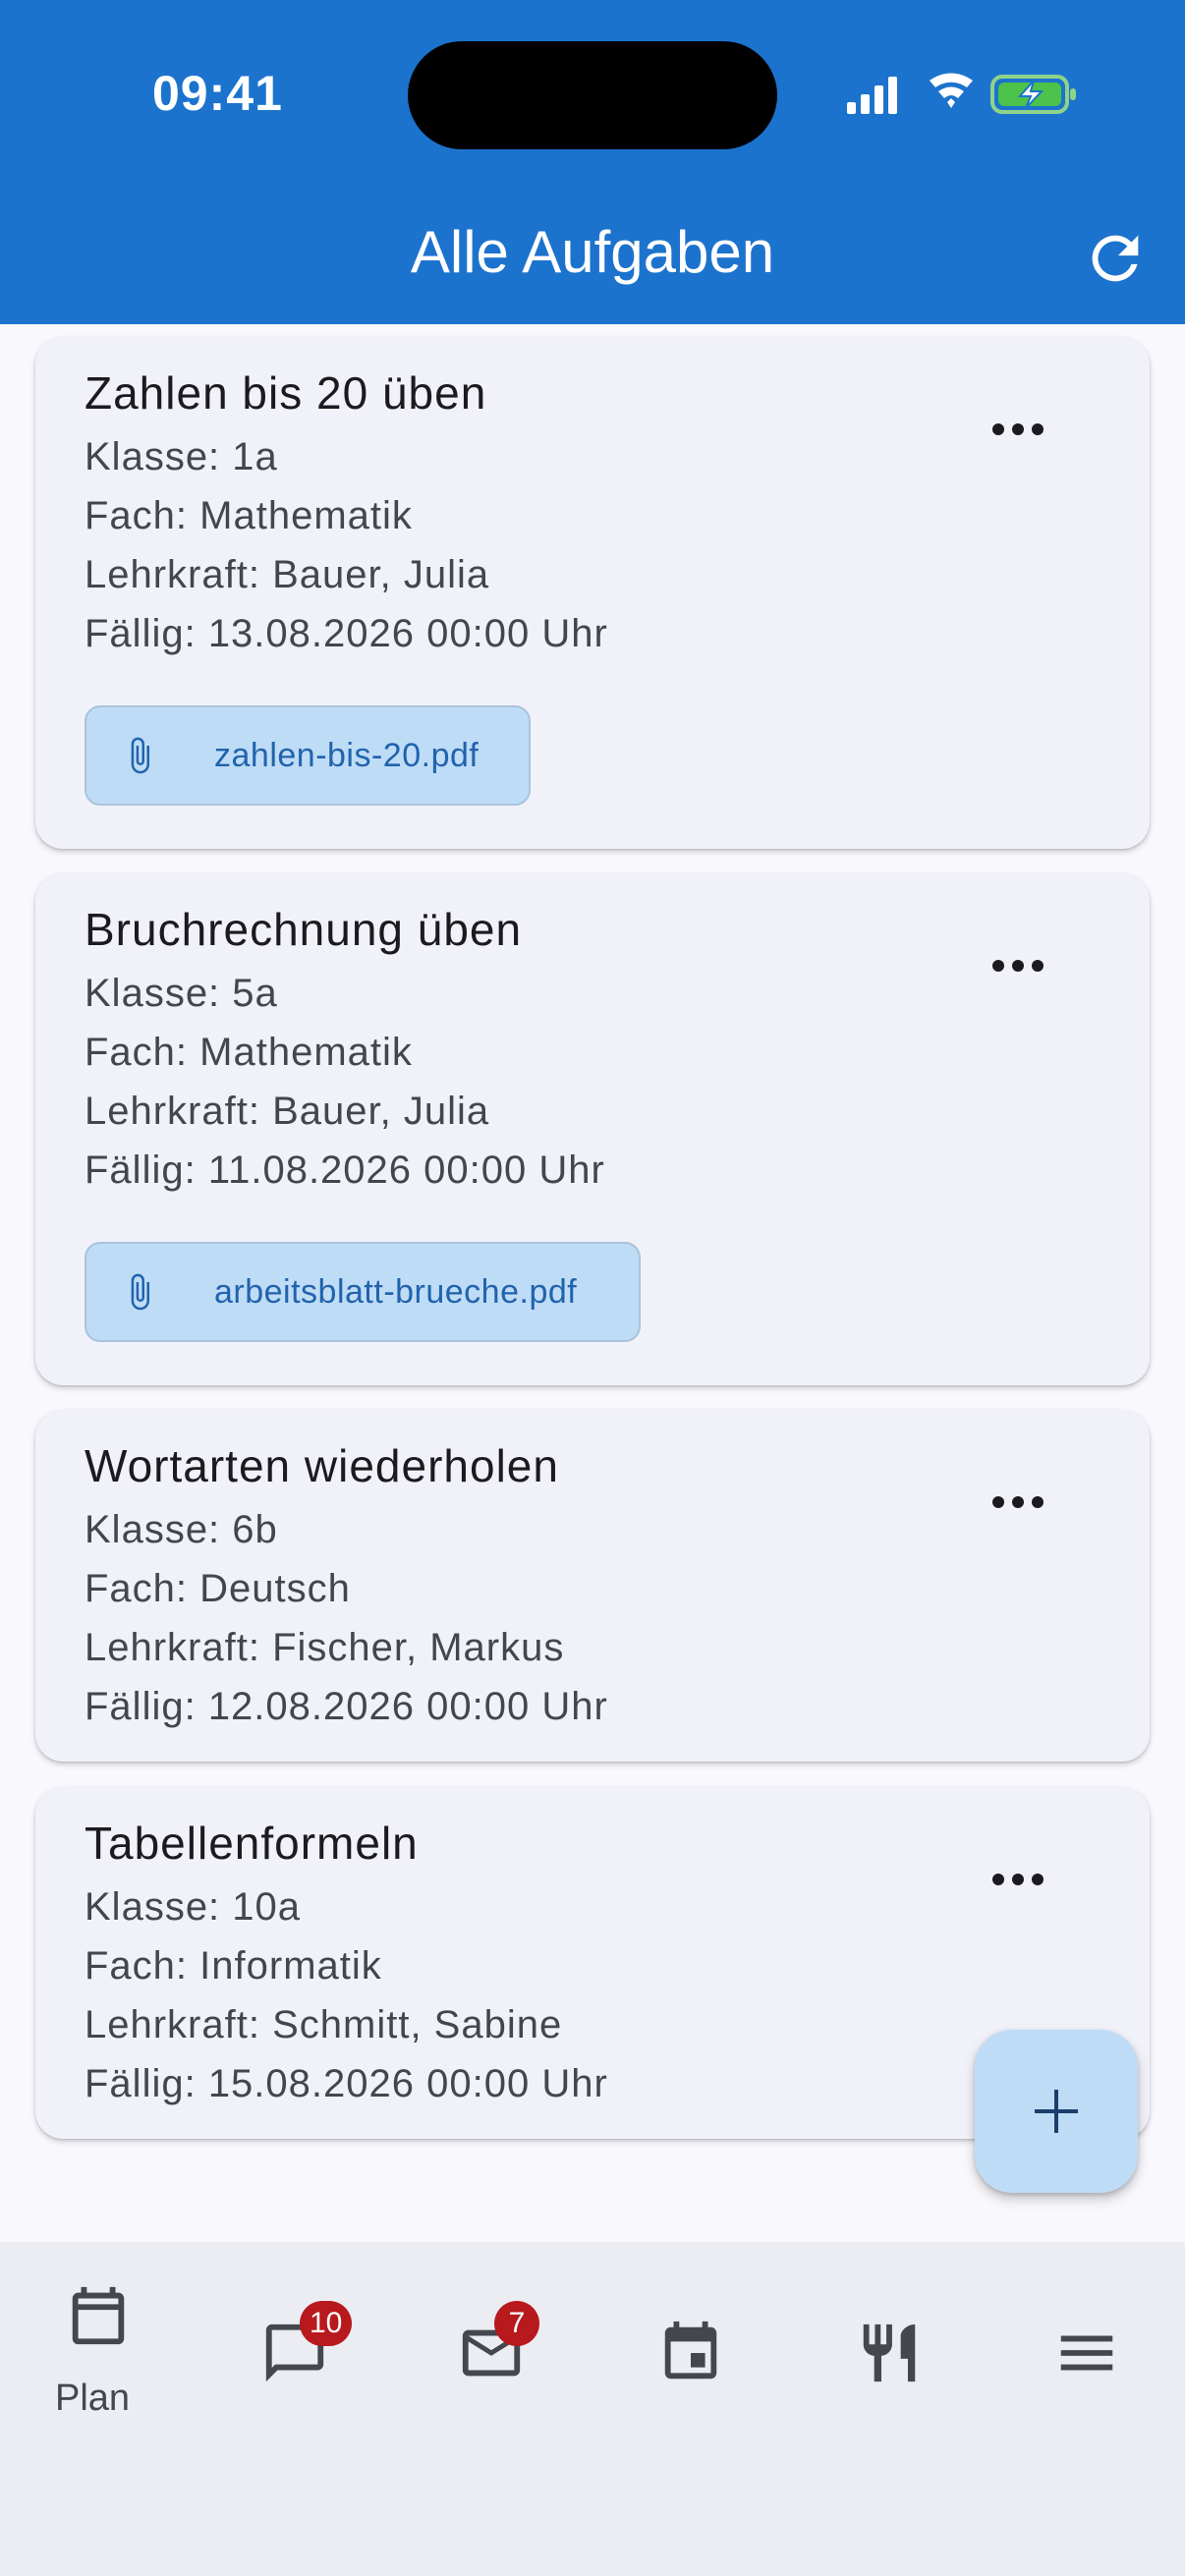 Image resolution: width=1185 pixels, height=2576 pixels. I want to click on nav-item-chat: 10, so click(310, 2355).